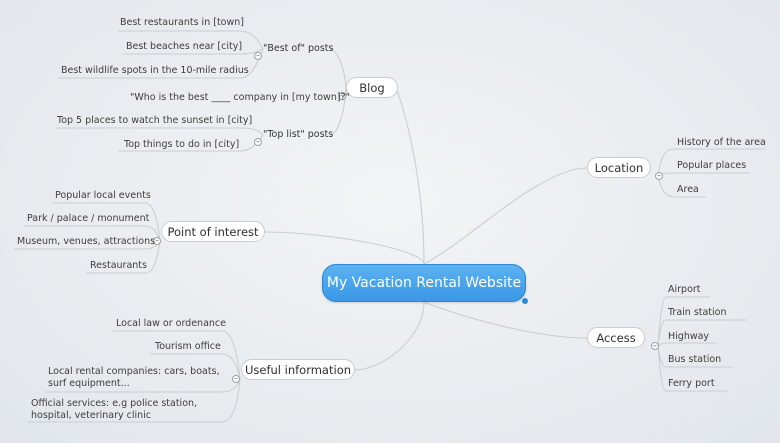  I want to click on access-item-label: Train station, so click(697, 312).